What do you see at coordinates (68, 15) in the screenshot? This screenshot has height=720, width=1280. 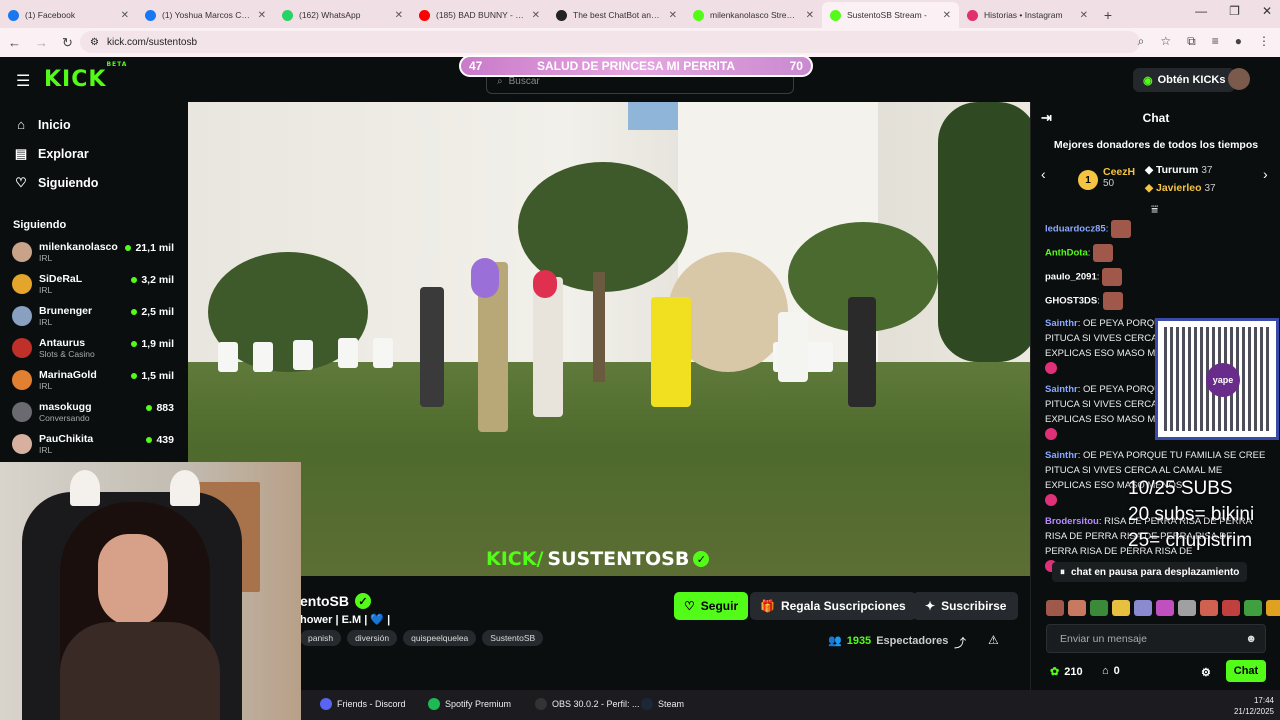 I see `browser-tab: (1) Facebook ✕` at bounding box center [68, 15].